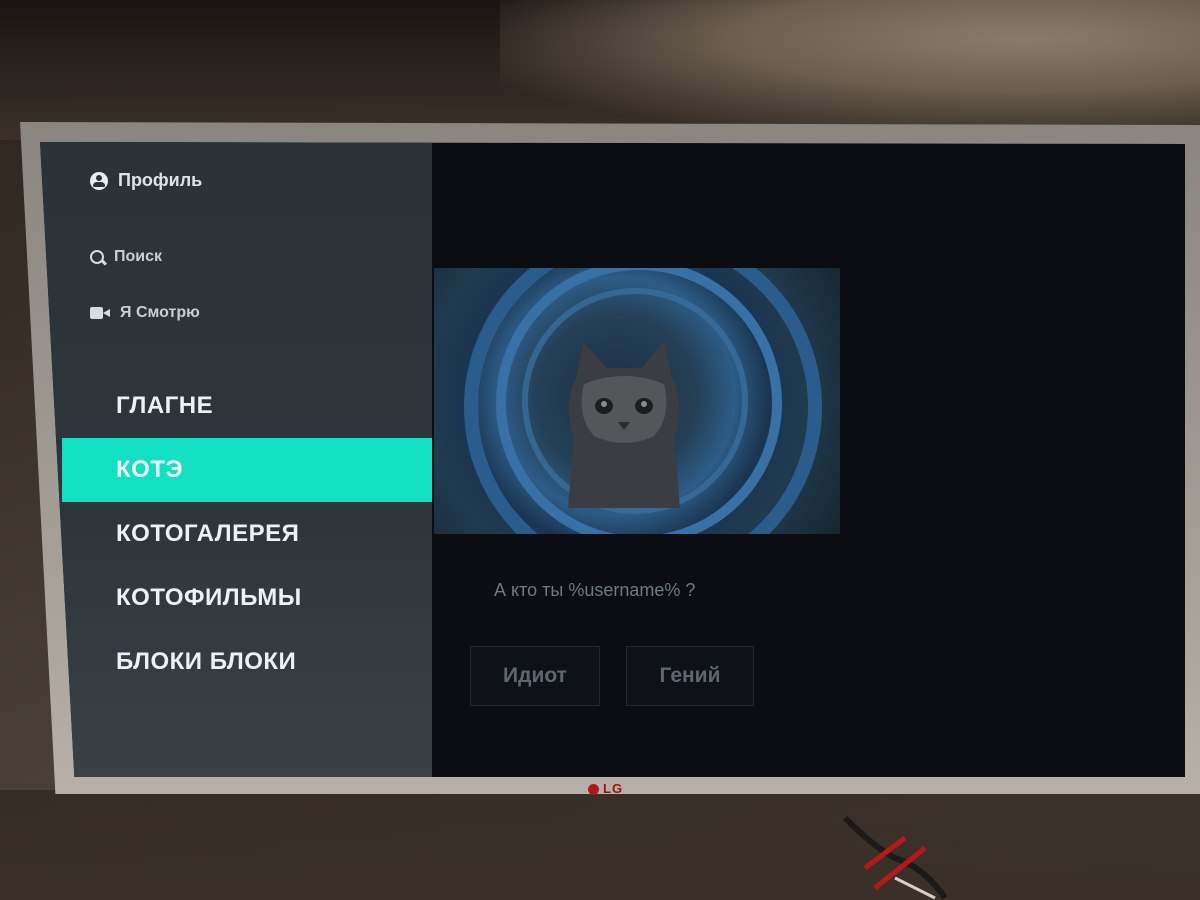 Image resolution: width=1200 pixels, height=900 pixels. Describe the element at coordinates (624, 425) in the screenshot. I see `cat-figure` at that location.